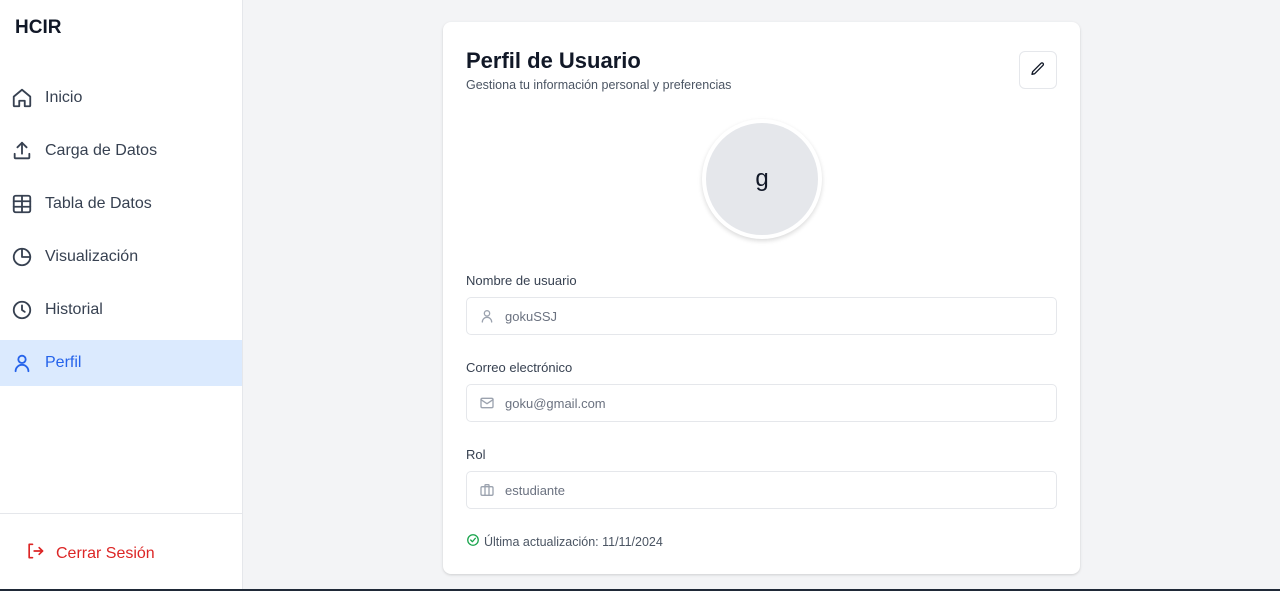  I want to click on role-value: estudiante, so click(535, 490).